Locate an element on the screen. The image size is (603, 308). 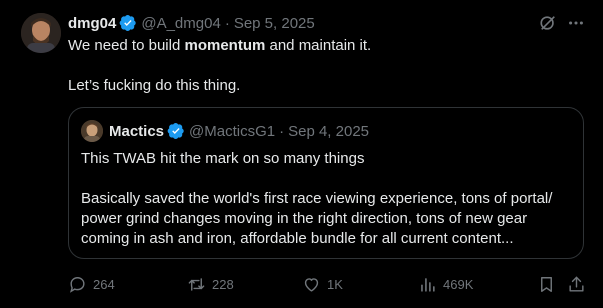
quoted-author-name: Mactics is located at coordinates (136, 131).